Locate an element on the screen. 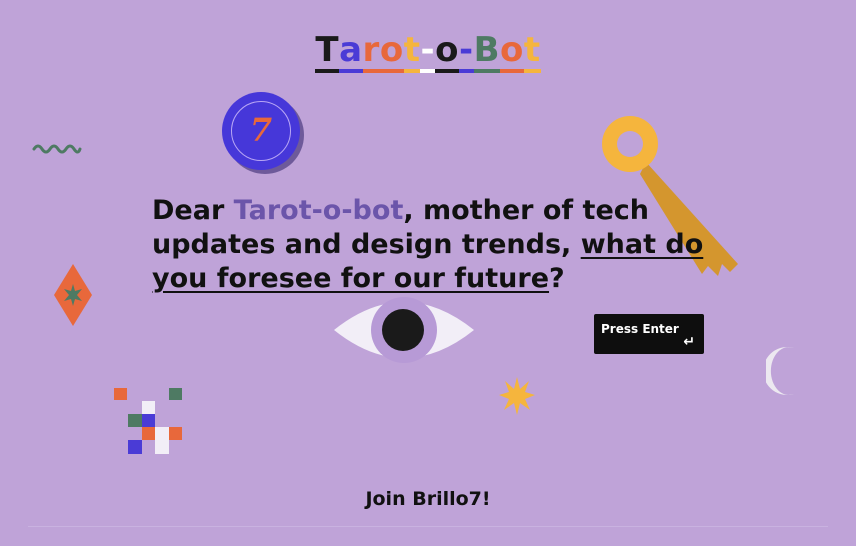 The height and width of the screenshot is (546, 856). press-enter-label: Press Enter is located at coordinates (640, 329).